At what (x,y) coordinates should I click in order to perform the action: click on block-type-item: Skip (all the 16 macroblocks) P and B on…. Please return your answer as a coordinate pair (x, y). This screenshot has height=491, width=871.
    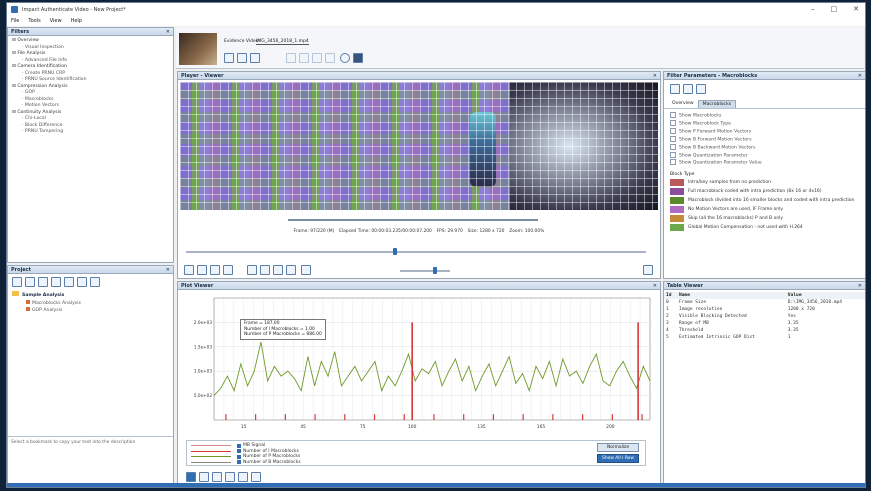
    Looking at the image, I should click on (764, 218).